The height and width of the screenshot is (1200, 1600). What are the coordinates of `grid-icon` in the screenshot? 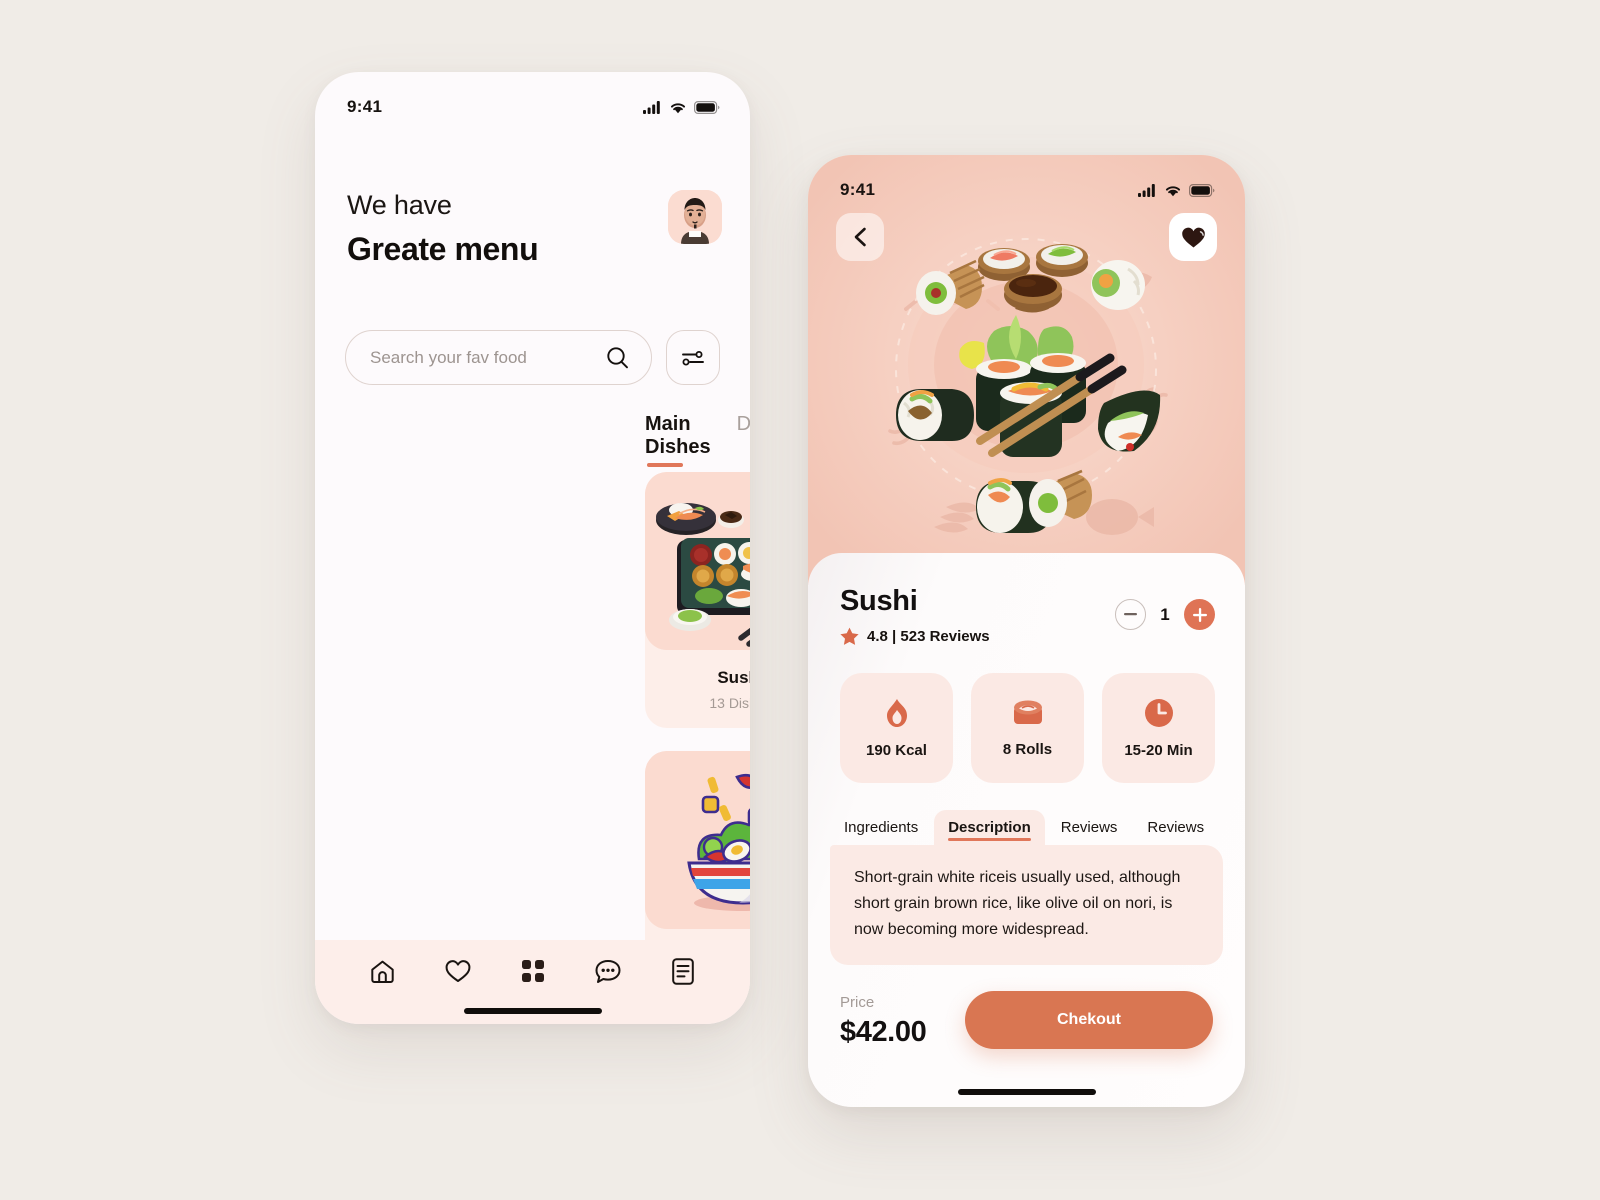 It's located at (532, 971).